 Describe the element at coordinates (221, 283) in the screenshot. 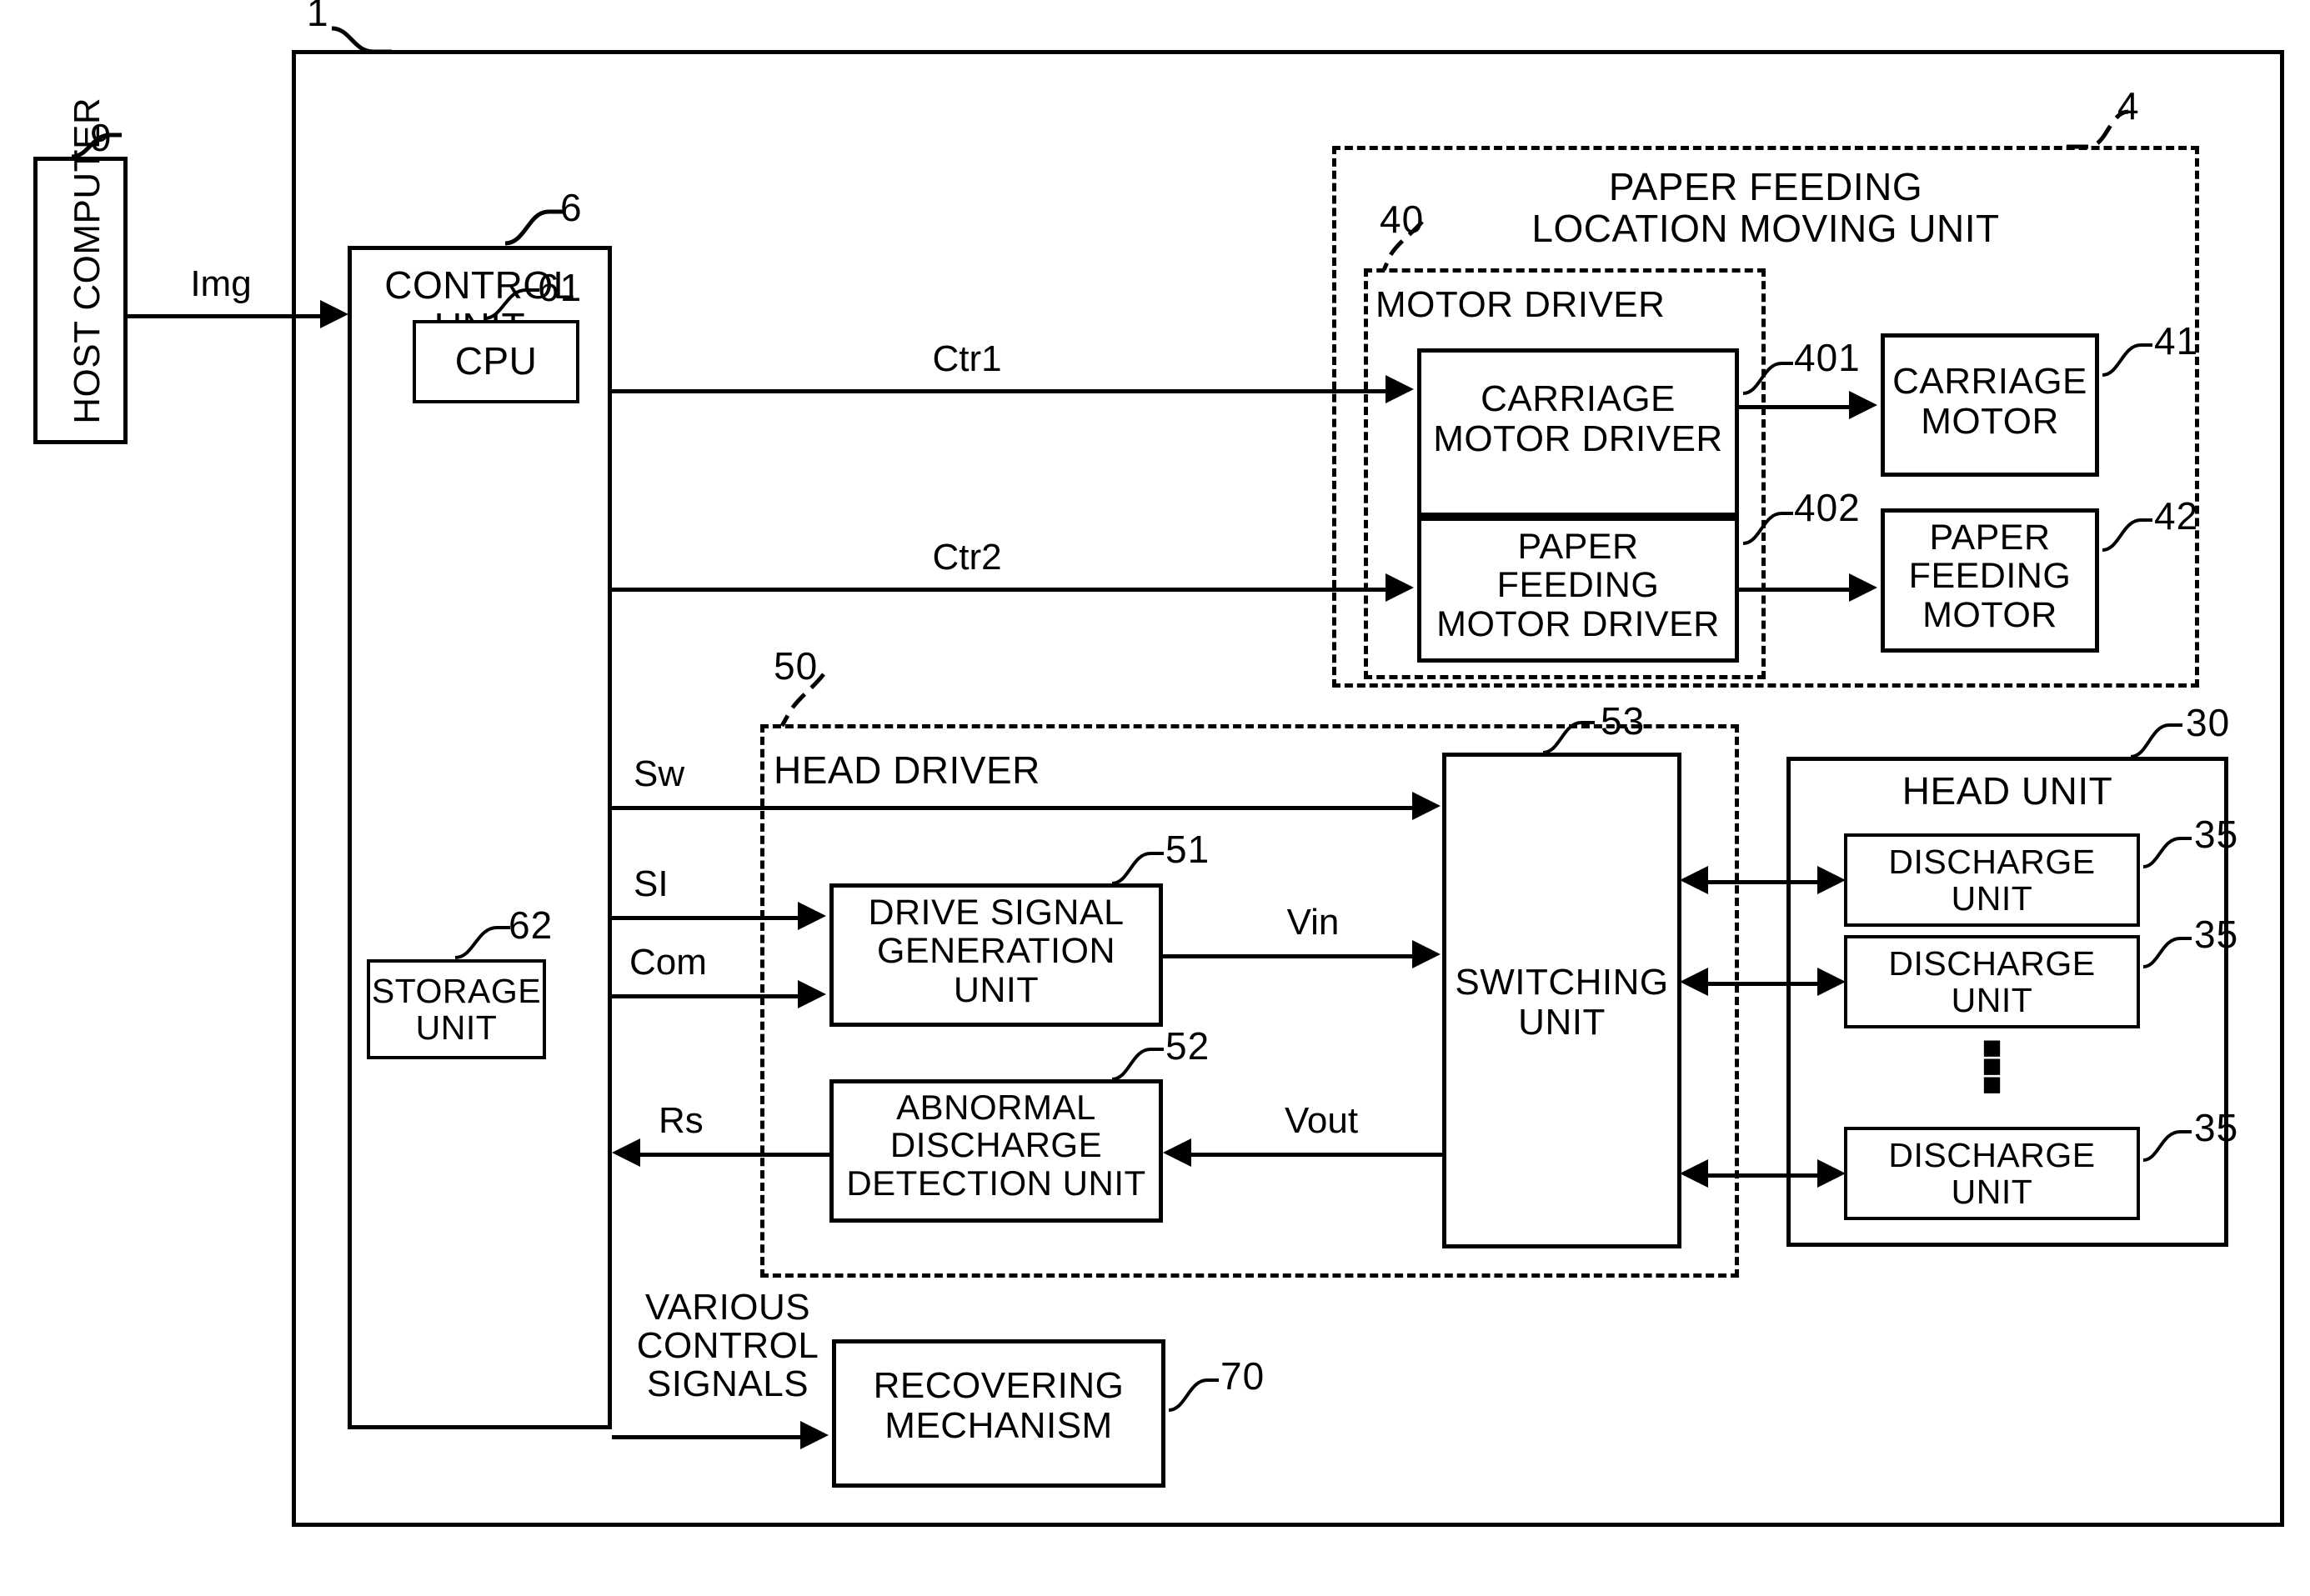

I see `img-signal-label: Img` at that location.